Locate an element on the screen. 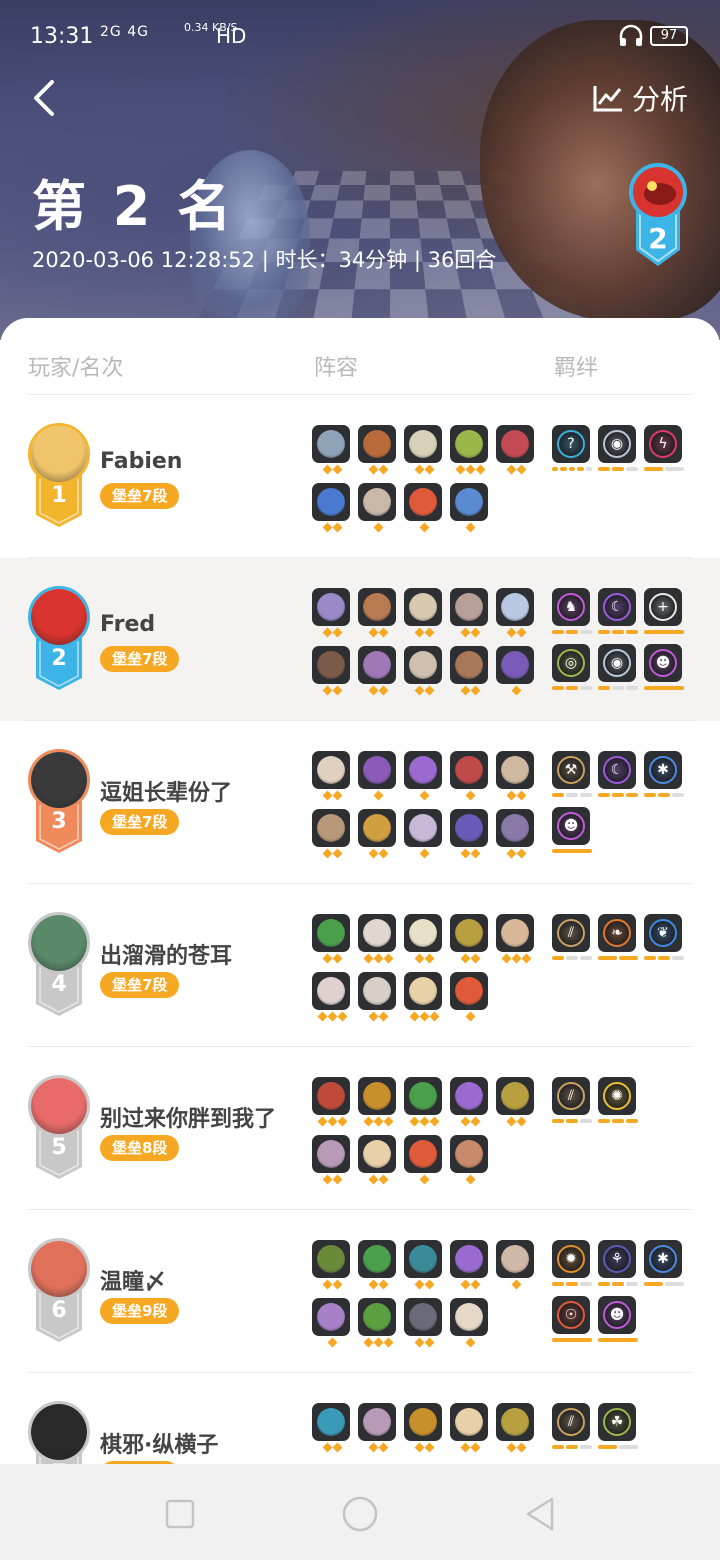 The image size is (720, 1560). synergy-badge: ✺ is located at coordinates (618, 1101).